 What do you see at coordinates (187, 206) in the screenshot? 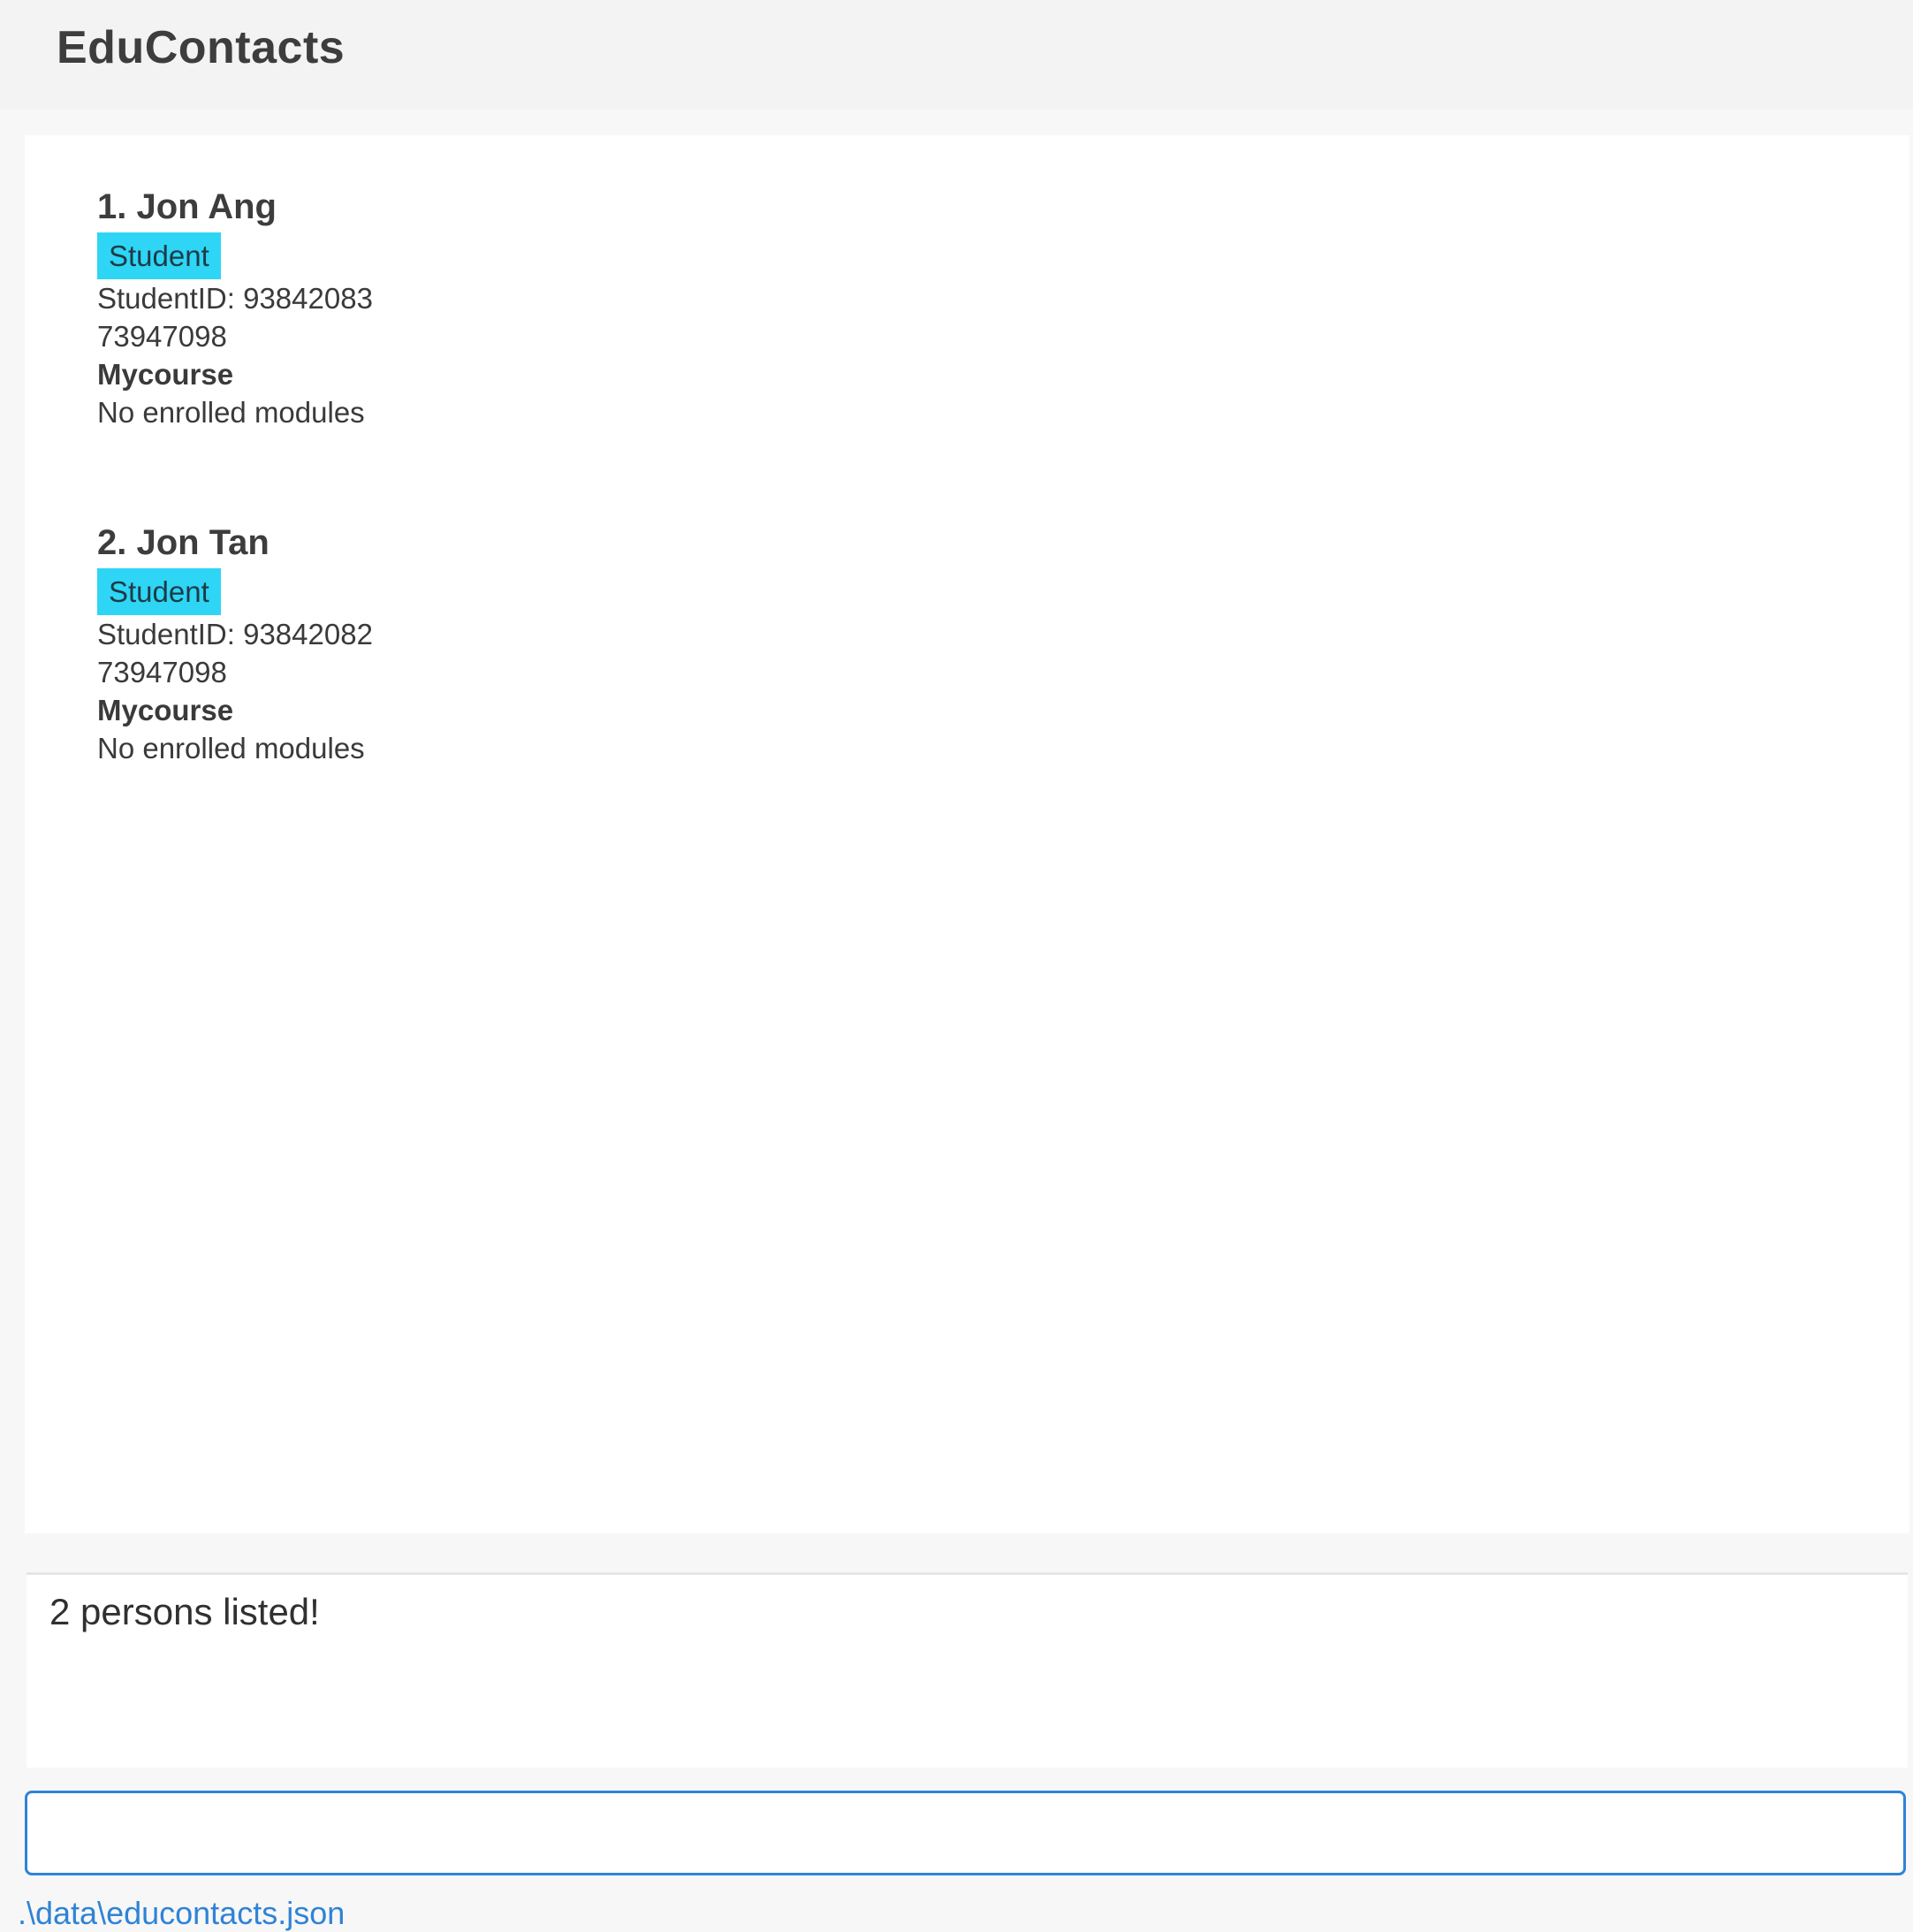
I see `person-name: 1. Jon Ang` at bounding box center [187, 206].